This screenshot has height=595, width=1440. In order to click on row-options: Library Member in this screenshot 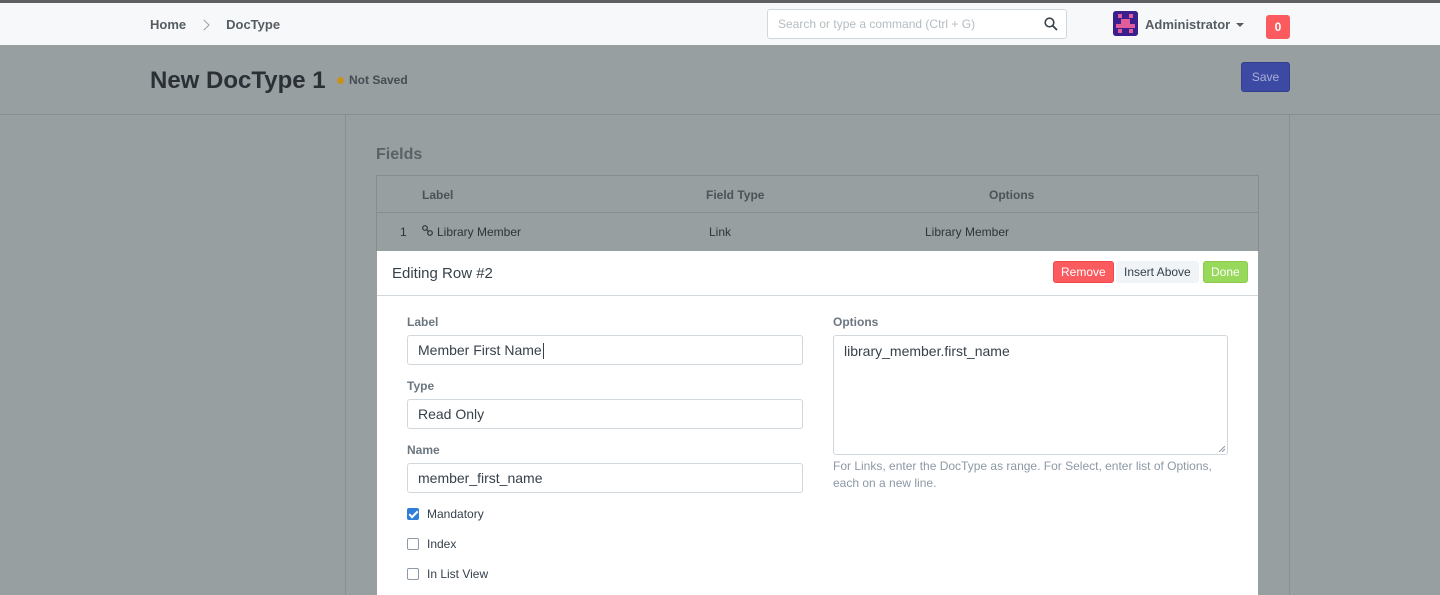, I will do `click(967, 232)`.